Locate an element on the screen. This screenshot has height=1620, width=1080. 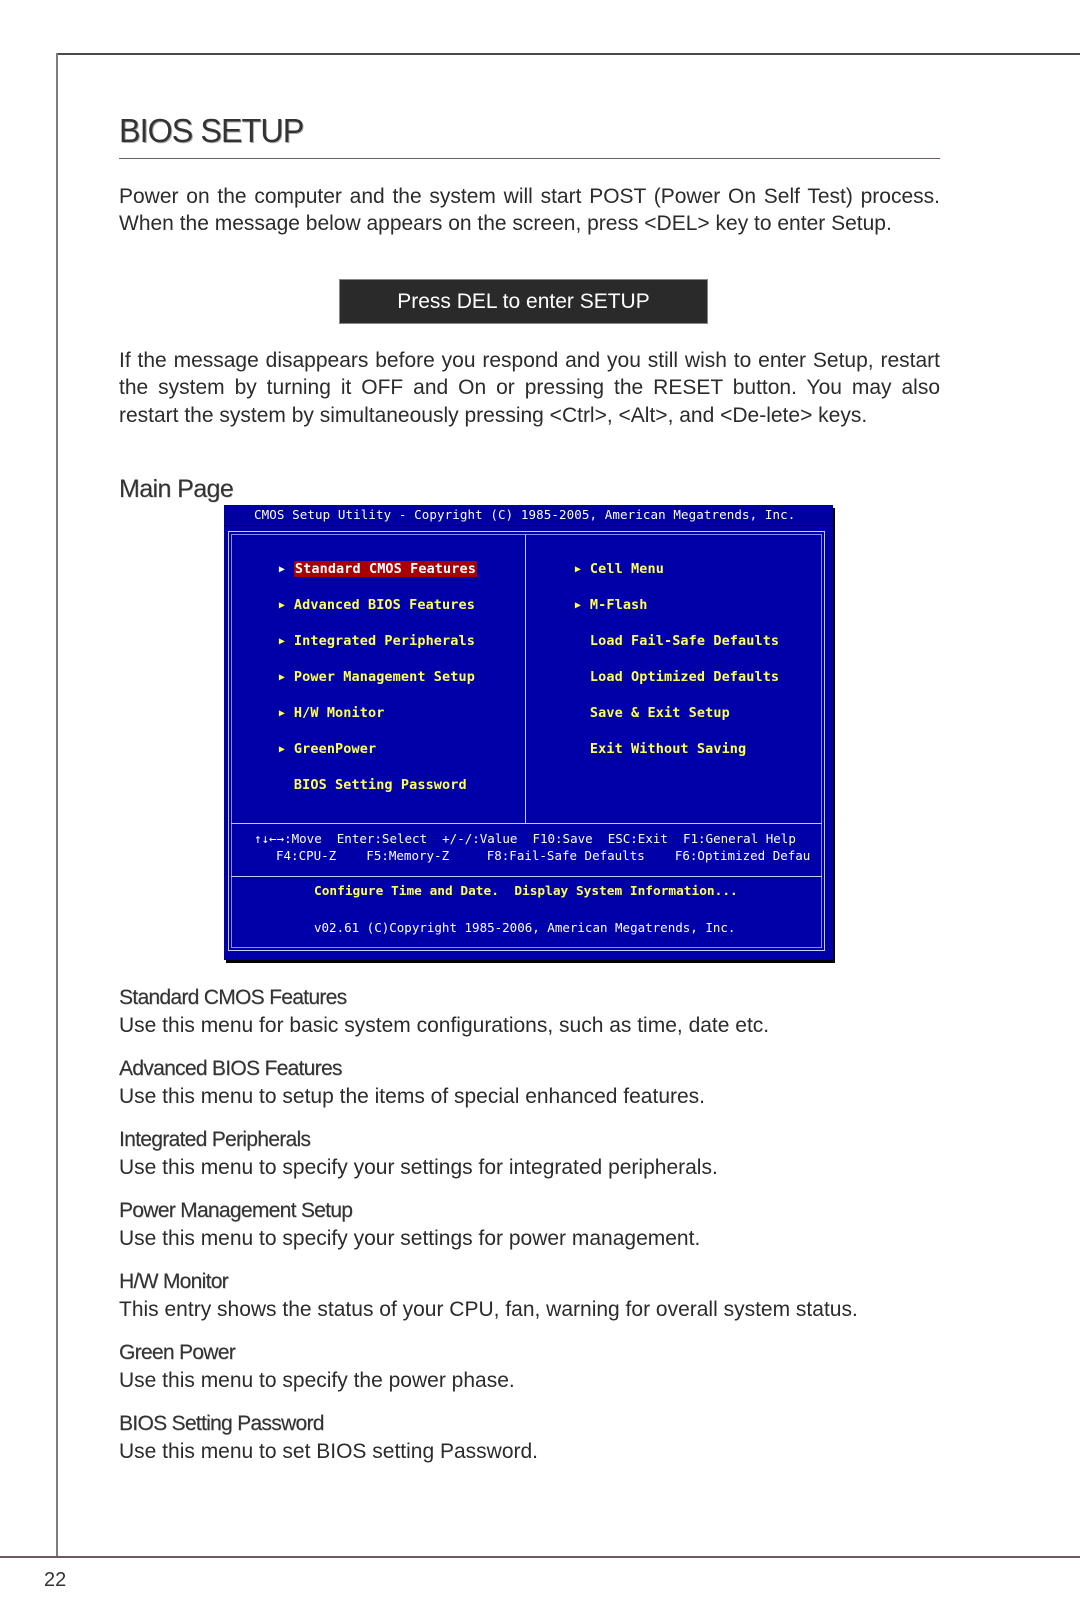
del-message-box: Press DEL to enter SETUP is located at coordinates (523, 301).